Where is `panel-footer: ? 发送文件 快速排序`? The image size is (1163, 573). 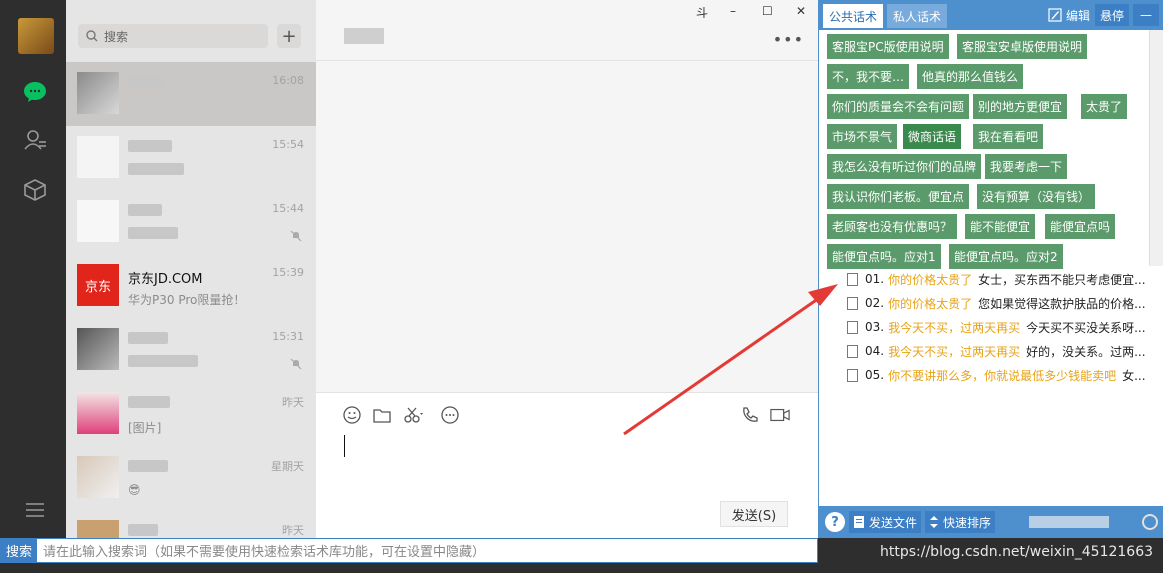
panel-footer: ? 发送文件 快速排序 is located at coordinates (991, 522).